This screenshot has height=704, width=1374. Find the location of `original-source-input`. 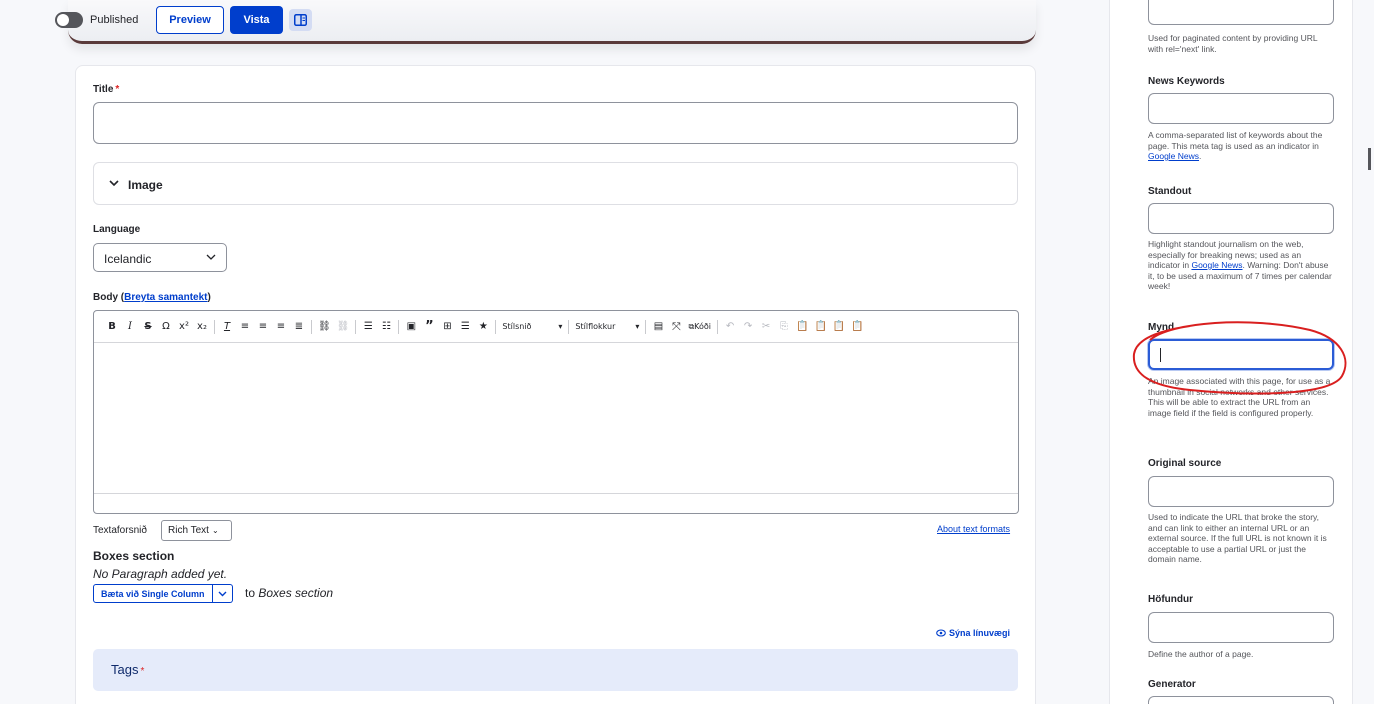

original-source-input is located at coordinates (1241, 491).